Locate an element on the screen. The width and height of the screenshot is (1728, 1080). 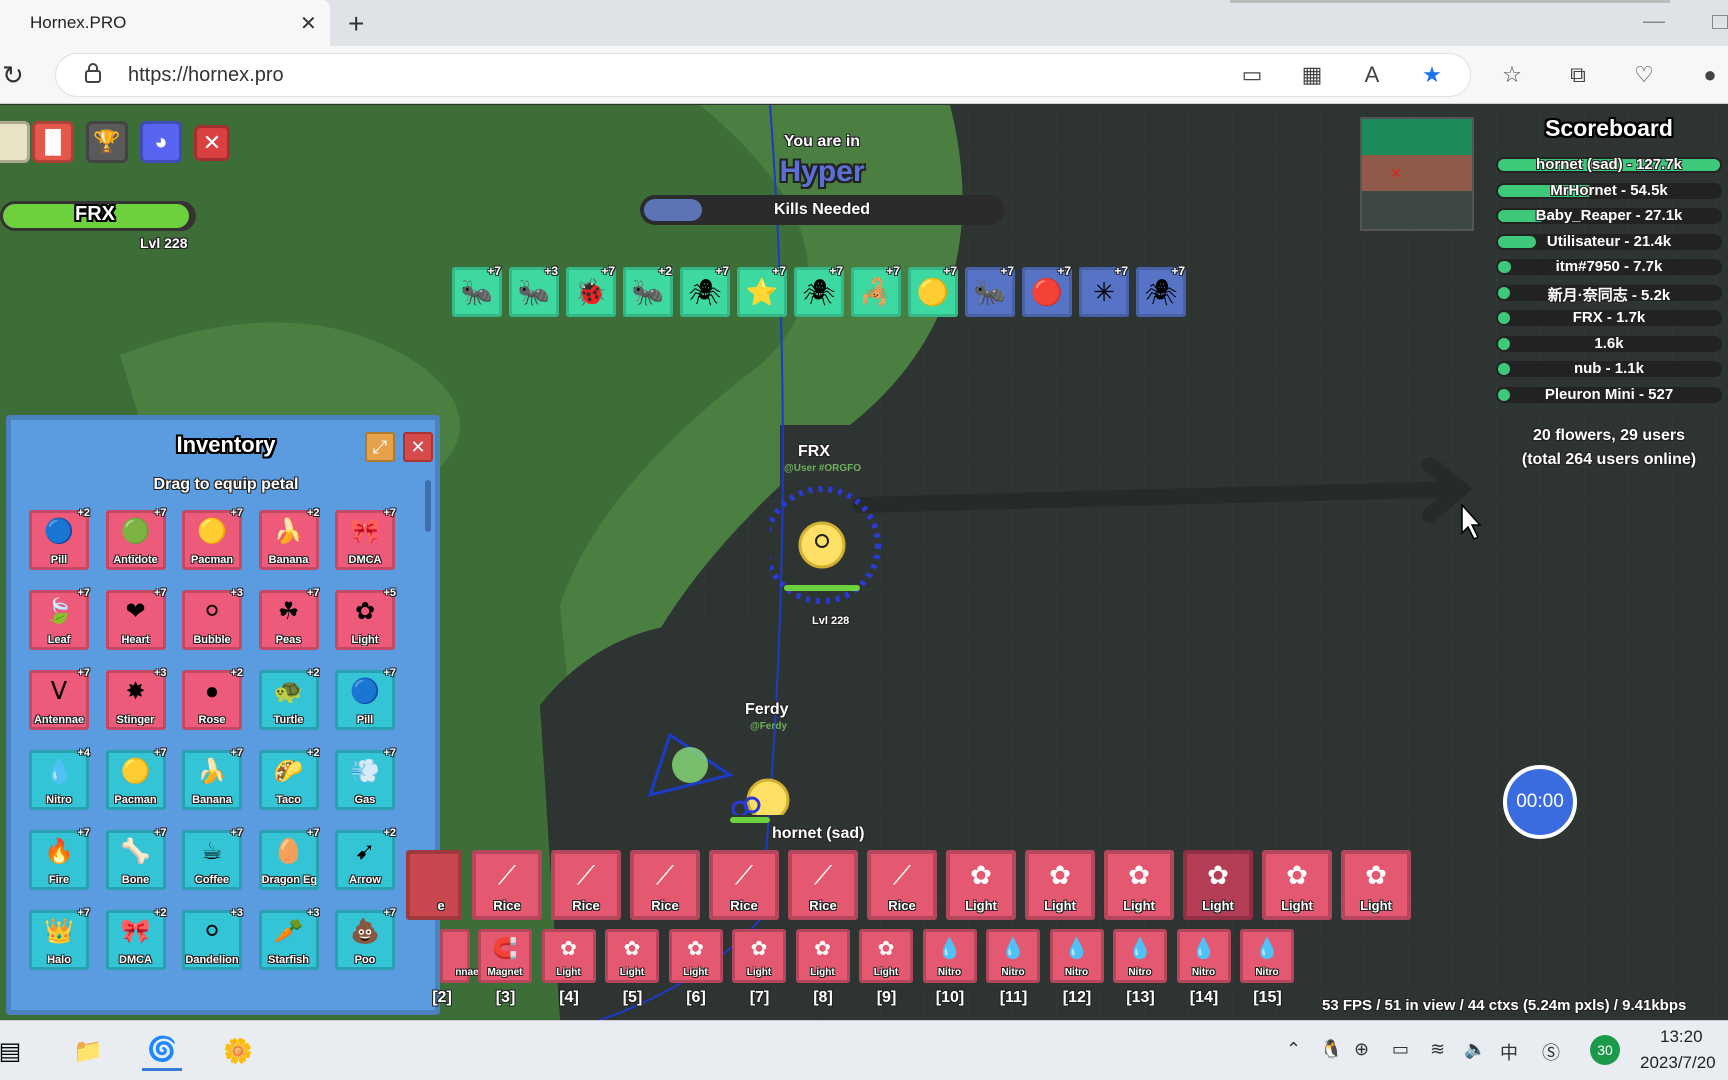
inventory-petal: ➹ Arrow +2 is located at coordinates (365, 858).